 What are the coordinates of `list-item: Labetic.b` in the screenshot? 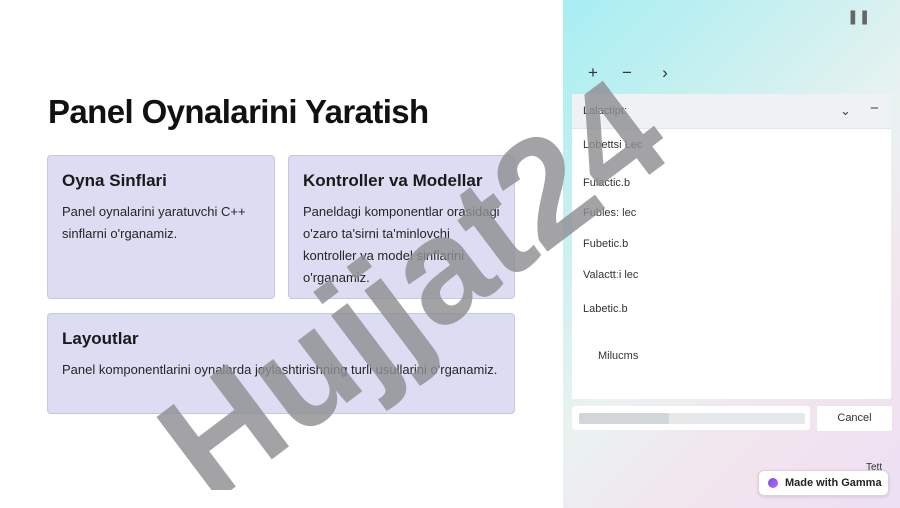 It's located at (605, 309).